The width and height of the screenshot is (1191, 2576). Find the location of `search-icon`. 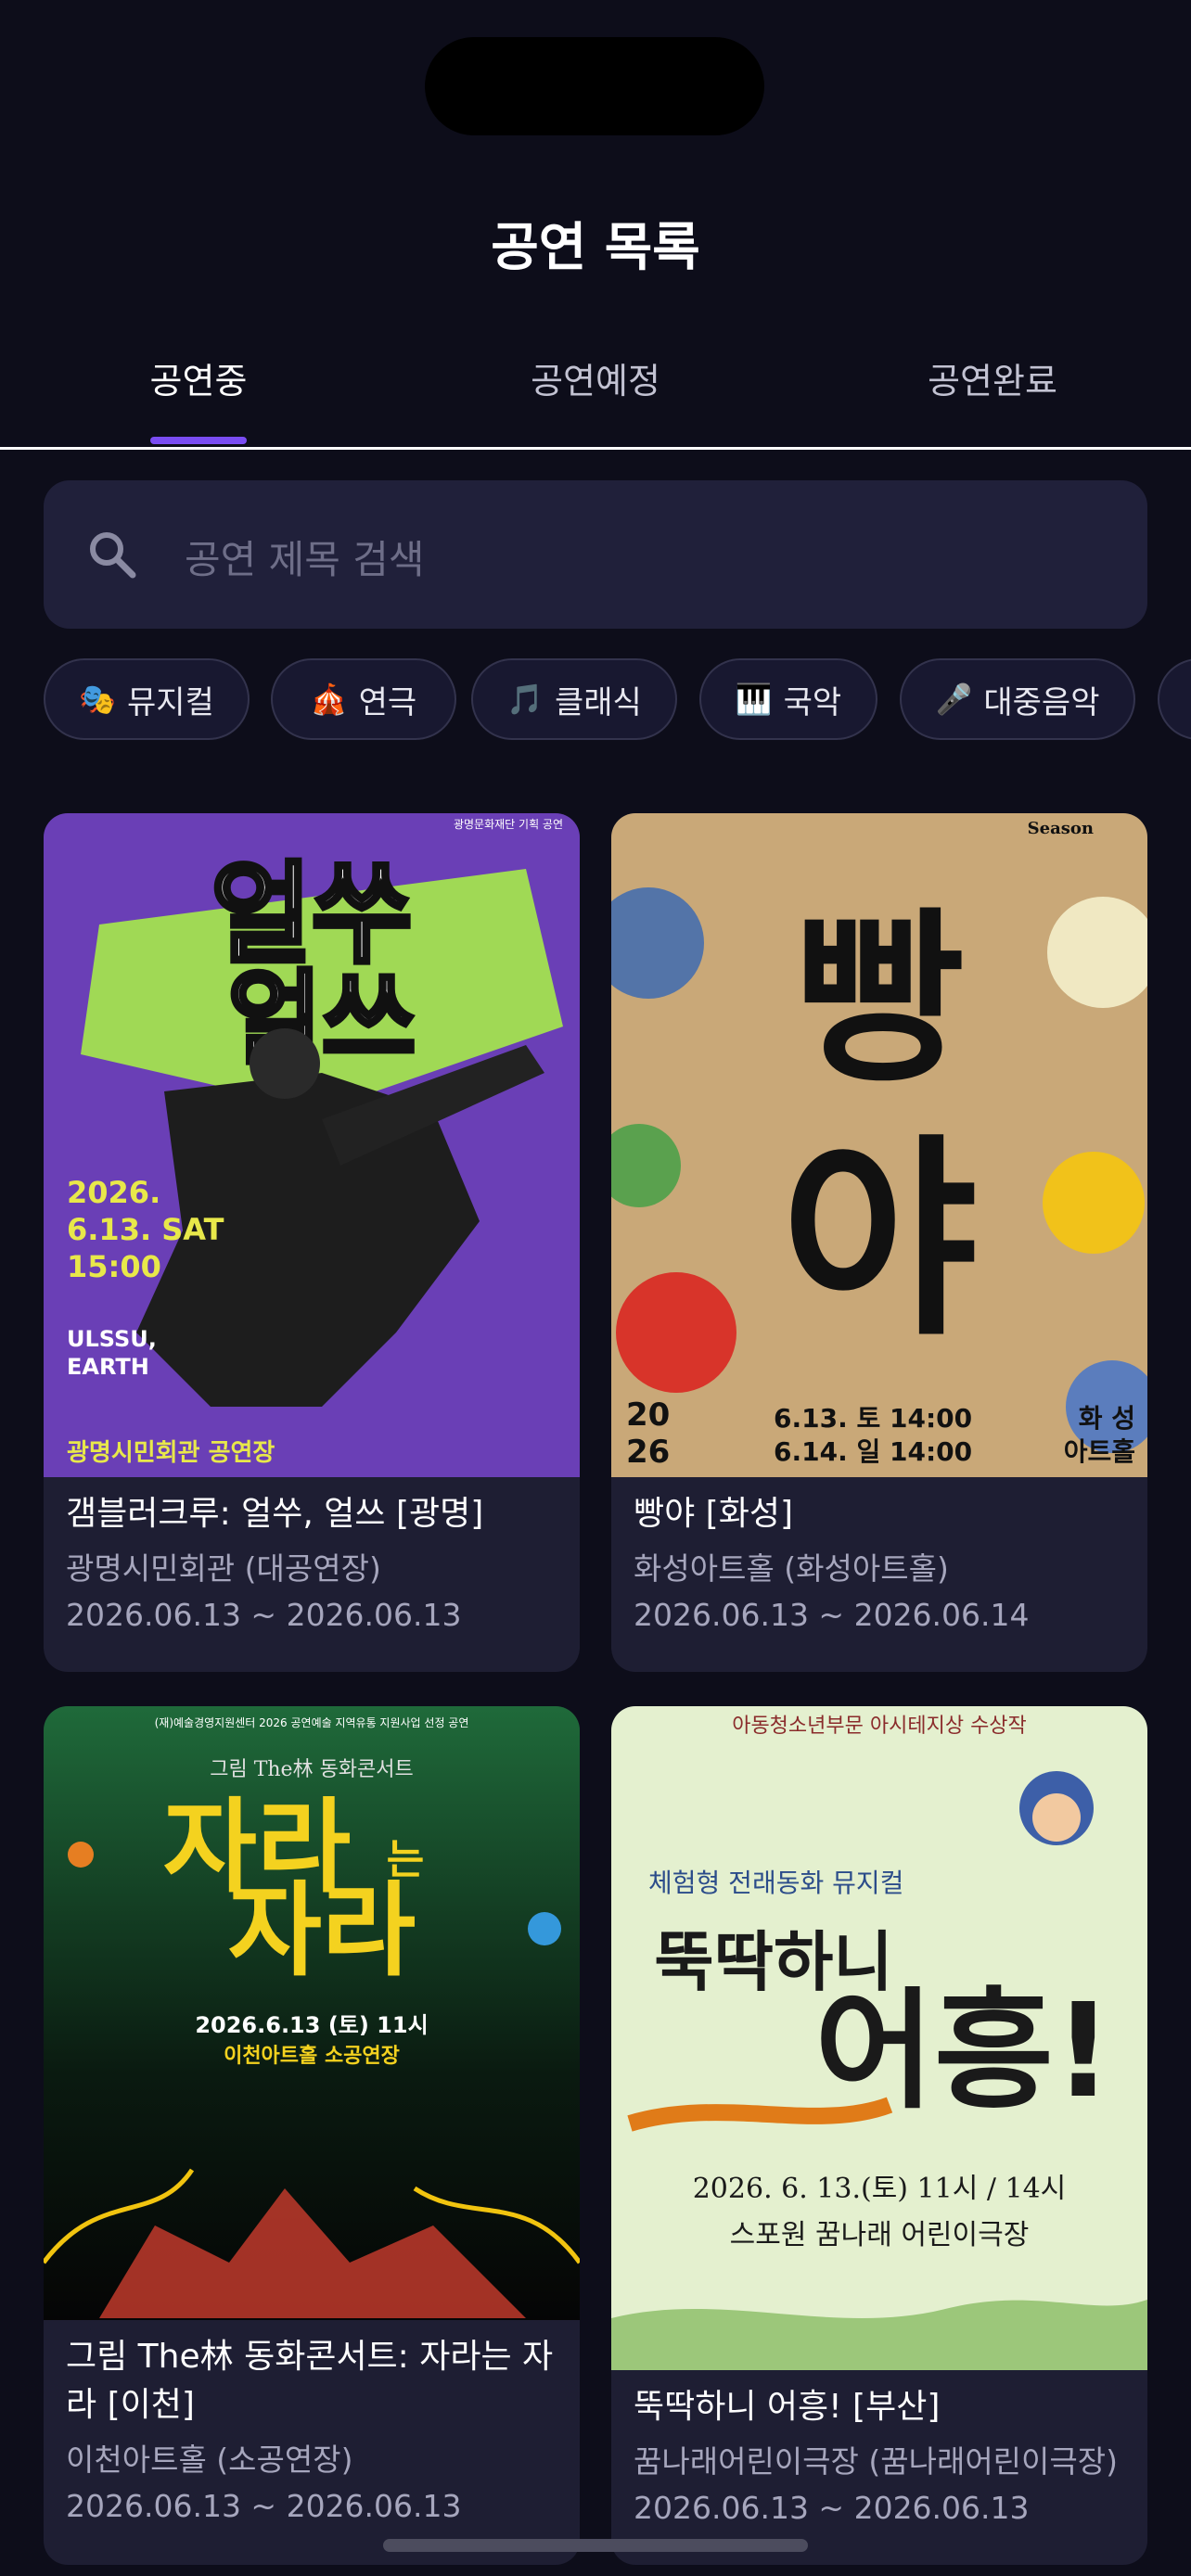

search-icon is located at coordinates (113, 555).